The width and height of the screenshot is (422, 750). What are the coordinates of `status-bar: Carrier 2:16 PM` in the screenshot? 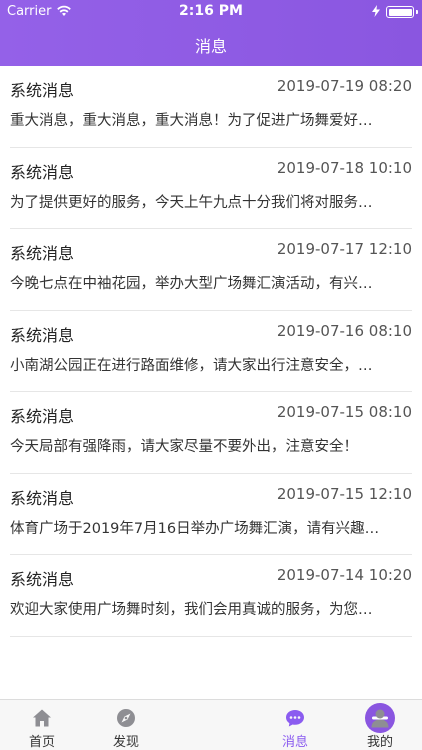 It's located at (211, 11).